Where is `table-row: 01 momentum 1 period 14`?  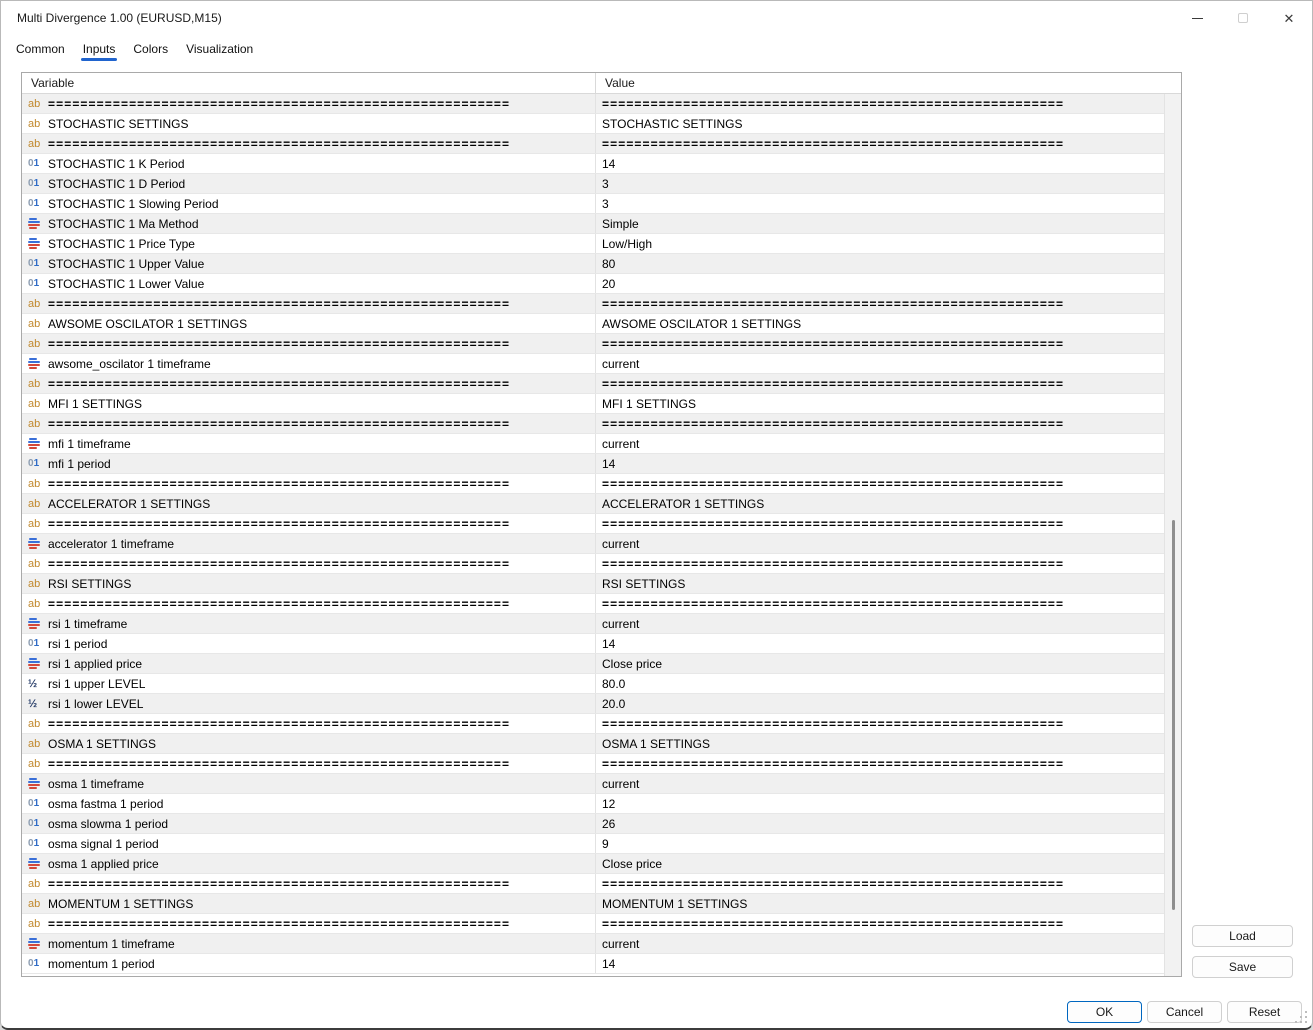 table-row: 01 momentum 1 period 14 is located at coordinates (593, 964).